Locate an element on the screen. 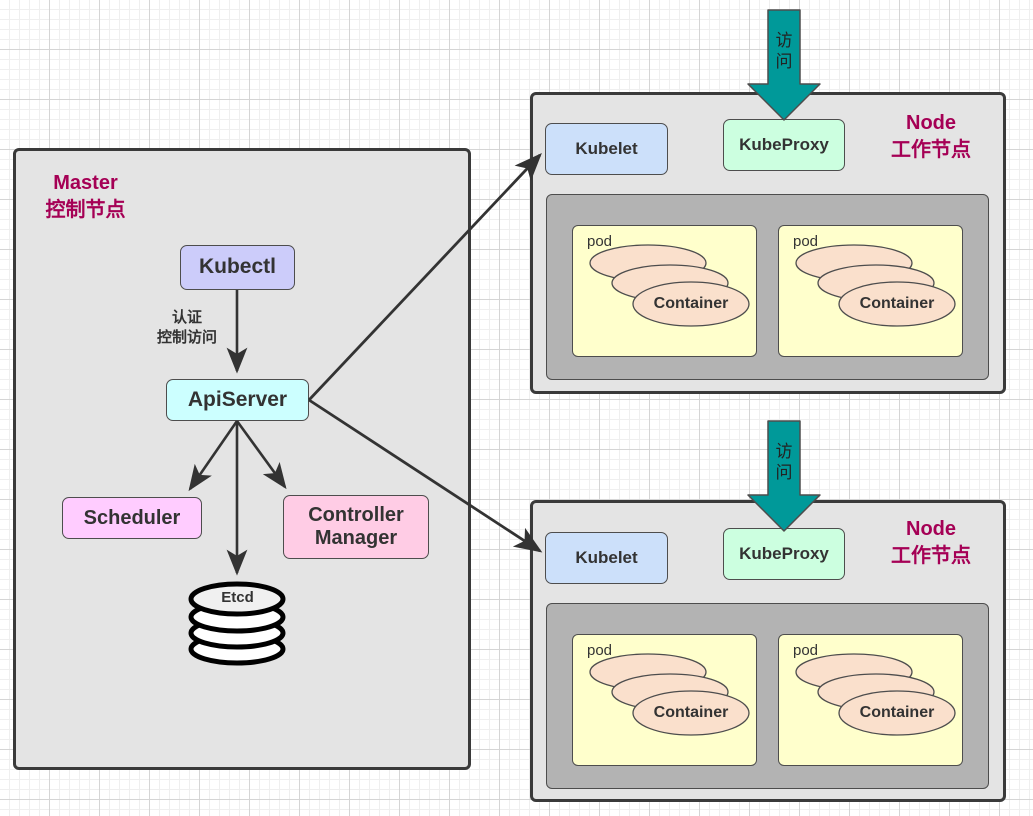  node-1-access-label: 访 问 is located at coordinates (784, 51).